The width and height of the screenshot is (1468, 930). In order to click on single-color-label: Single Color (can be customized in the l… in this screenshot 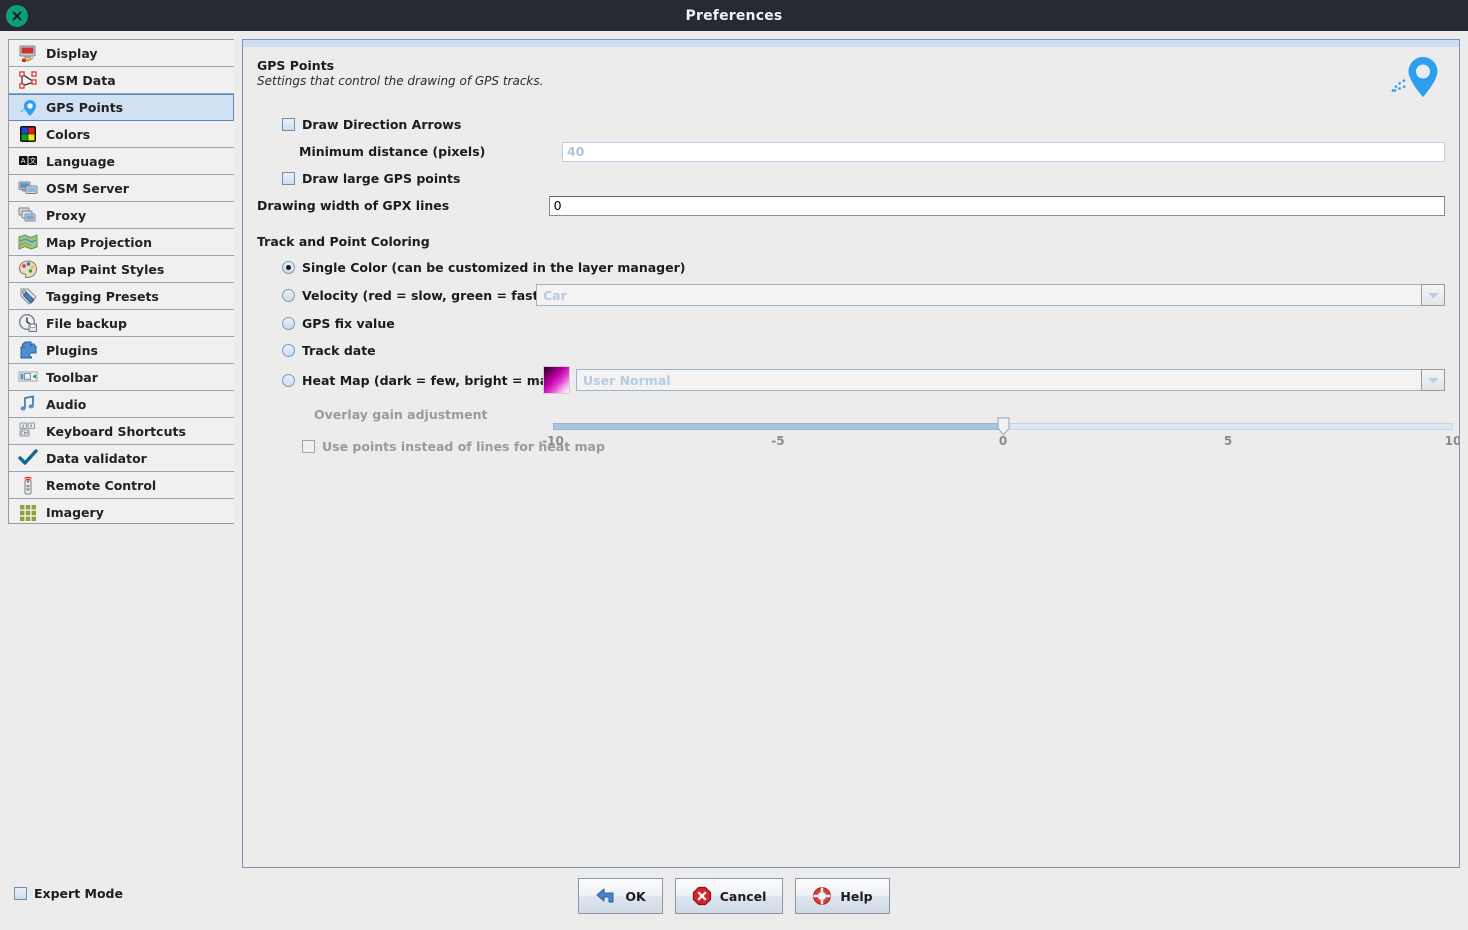, I will do `click(494, 267)`.